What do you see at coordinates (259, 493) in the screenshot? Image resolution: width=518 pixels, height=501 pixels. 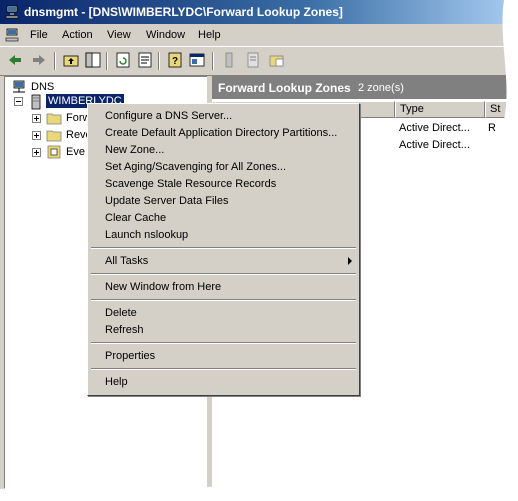 I see `torn-edge-bottom` at bounding box center [259, 493].